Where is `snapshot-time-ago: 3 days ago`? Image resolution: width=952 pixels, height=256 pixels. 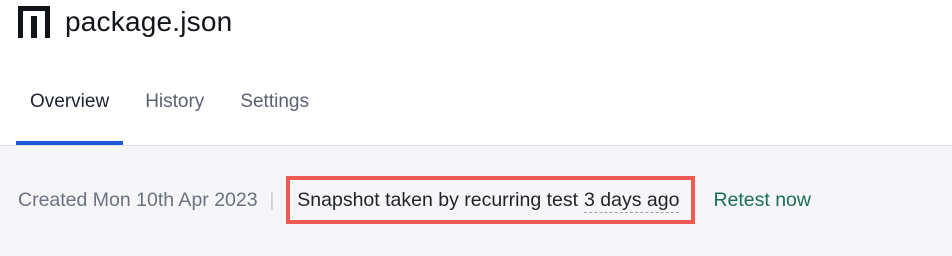
snapshot-time-ago: 3 days ago is located at coordinates (632, 200).